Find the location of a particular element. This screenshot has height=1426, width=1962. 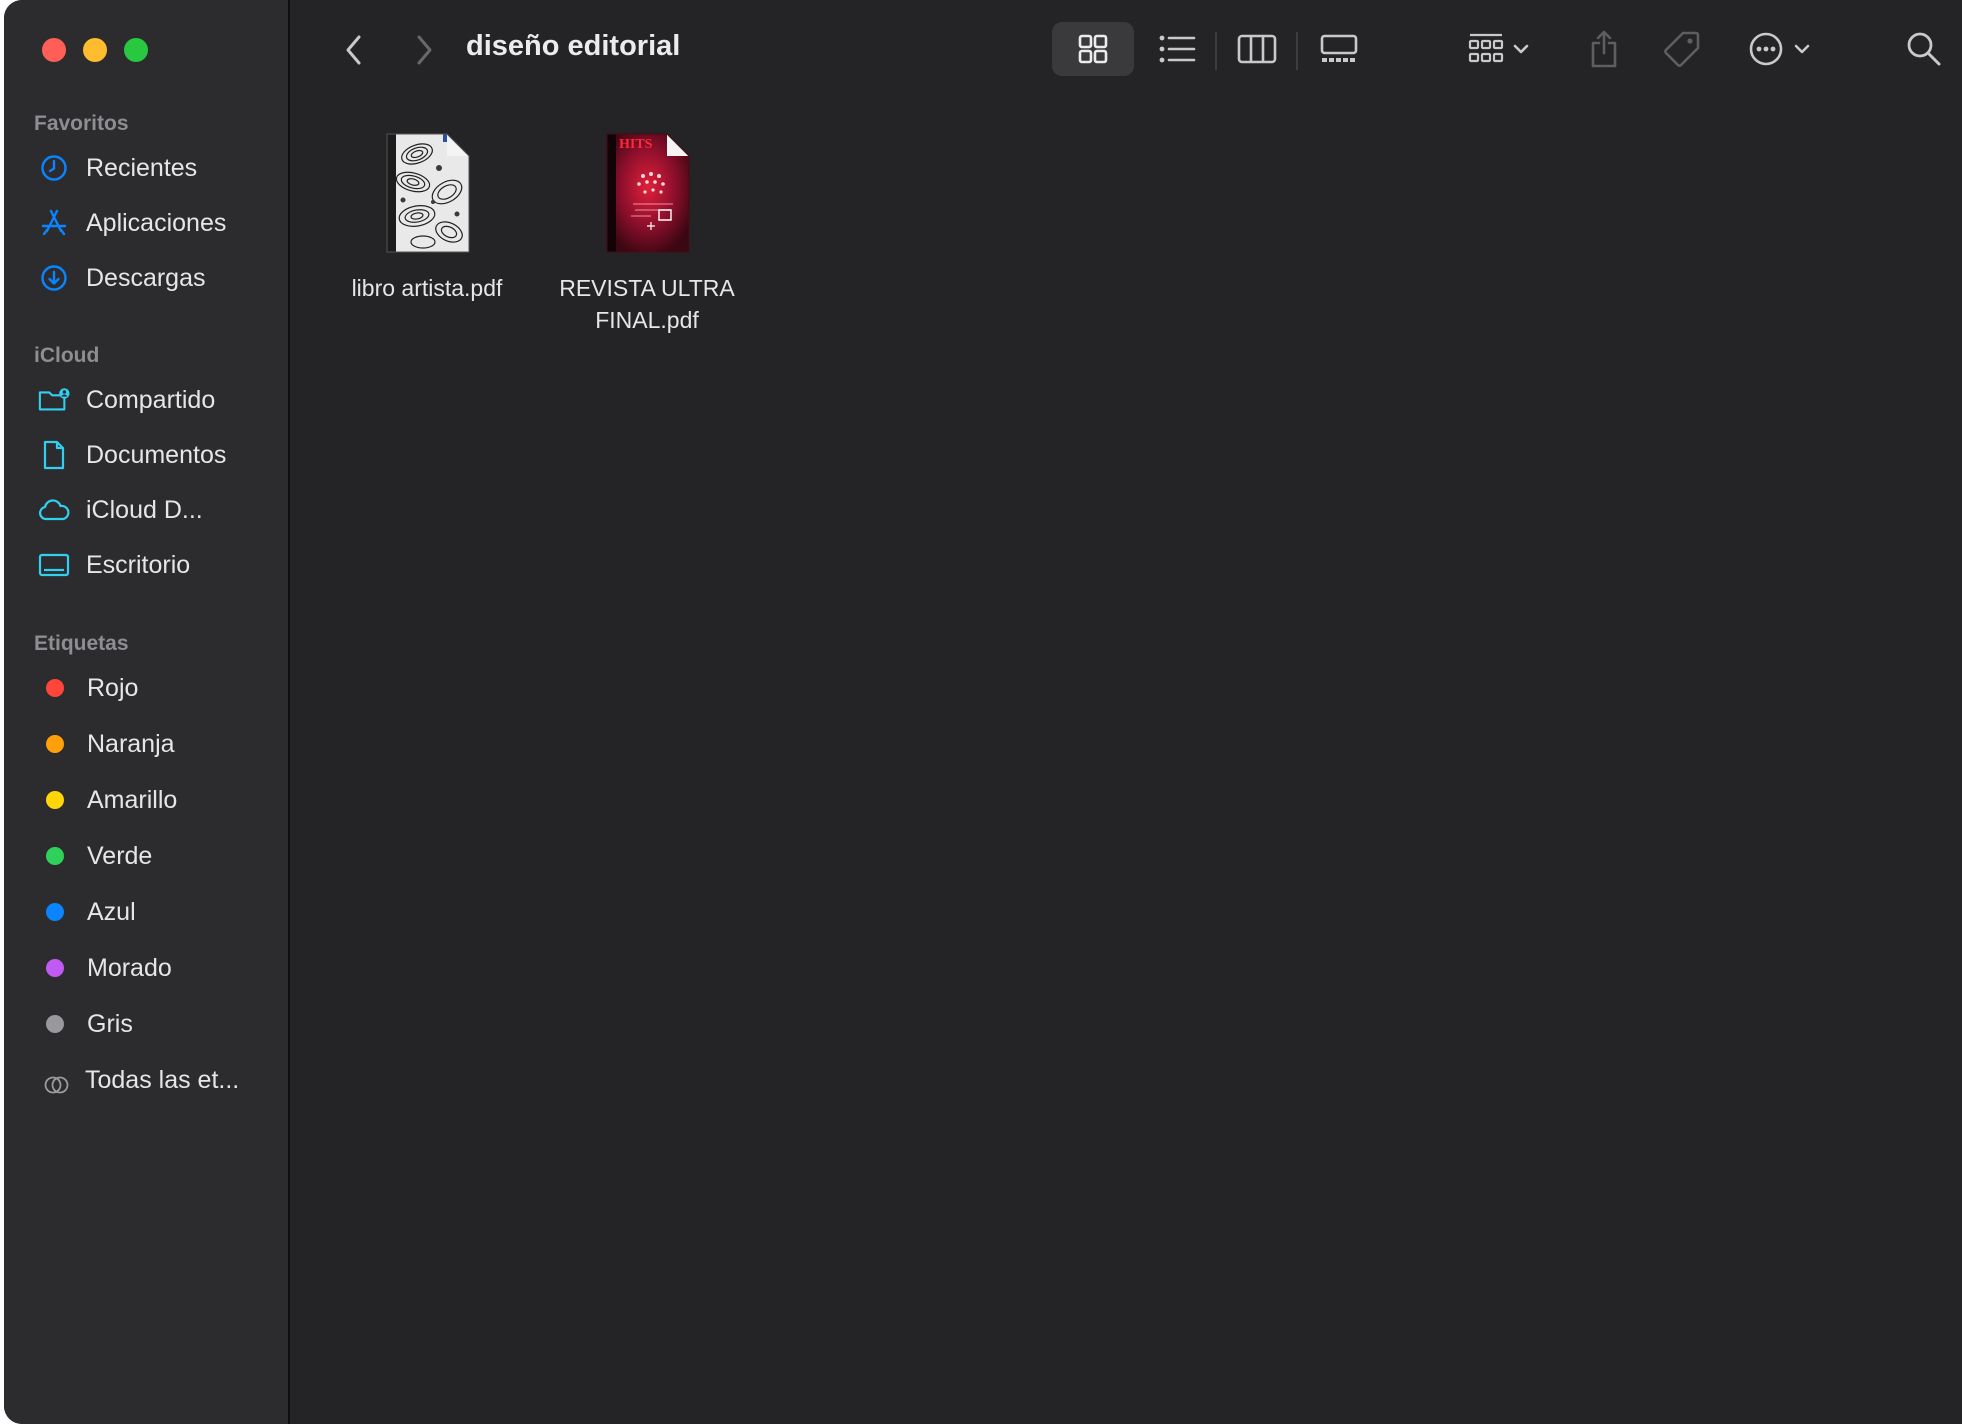

file-item: libro artista.pdf is located at coordinates (427, 218).